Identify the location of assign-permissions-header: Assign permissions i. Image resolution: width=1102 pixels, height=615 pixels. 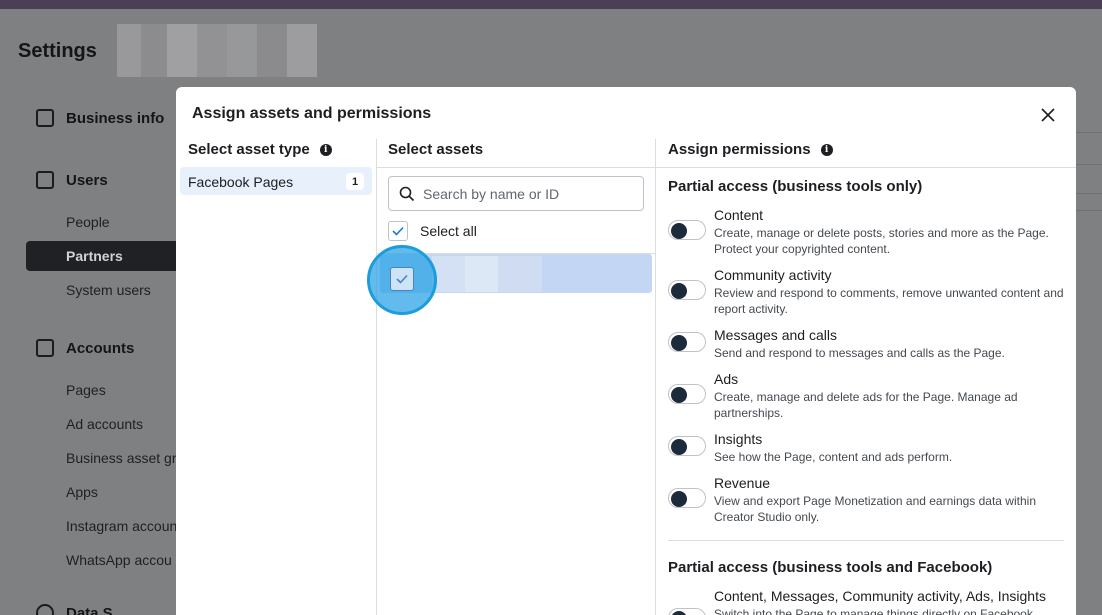
(750, 149).